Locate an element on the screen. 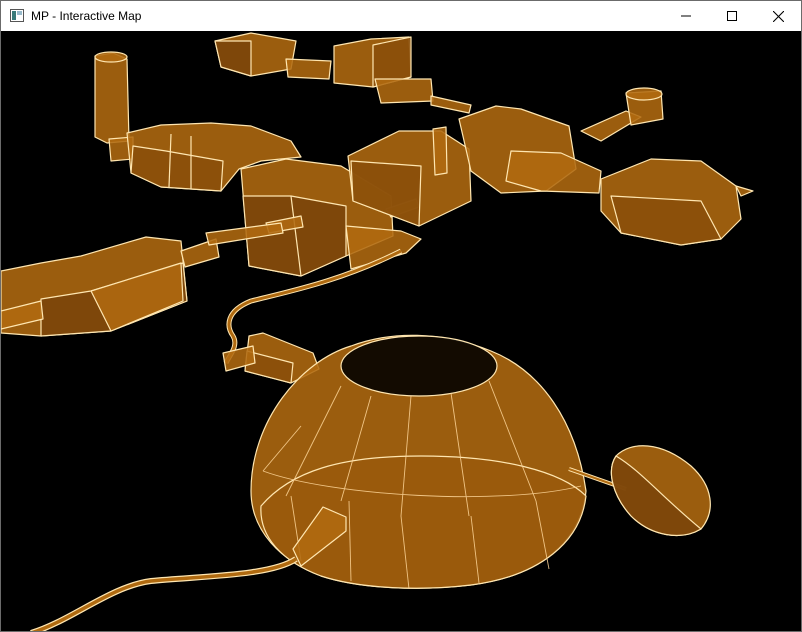  minimize-icon is located at coordinates (686, 16).